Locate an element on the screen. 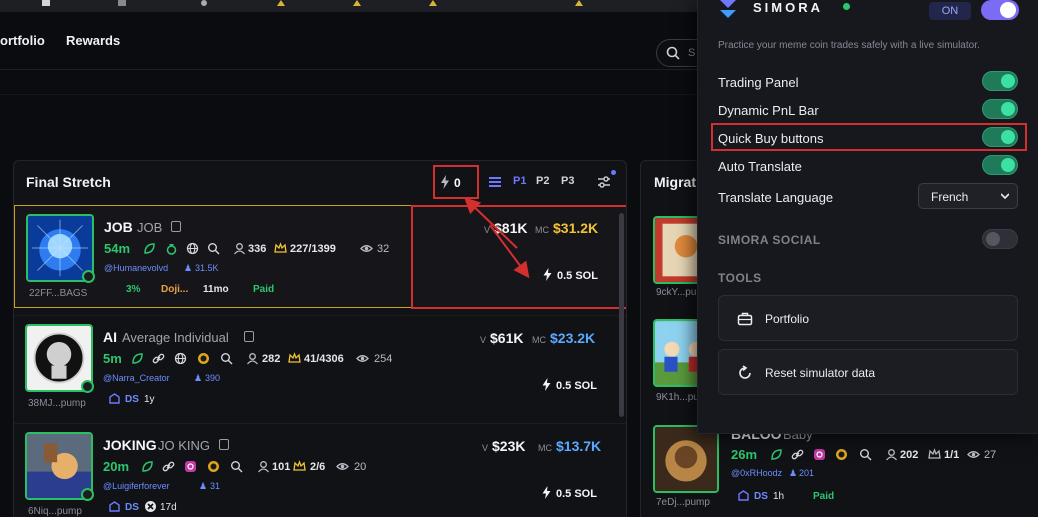 This screenshot has width=1038, height=517. creator-handle: @Luigiferforever is located at coordinates (136, 486).